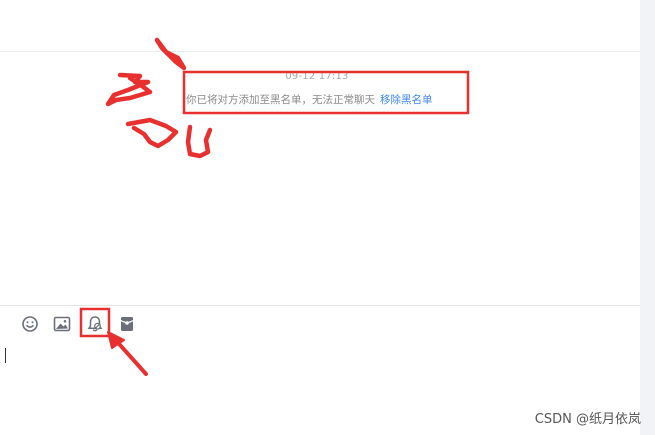 Image resolution: width=655 pixels, height=435 pixels. I want to click on header-divider, so click(320, 51).